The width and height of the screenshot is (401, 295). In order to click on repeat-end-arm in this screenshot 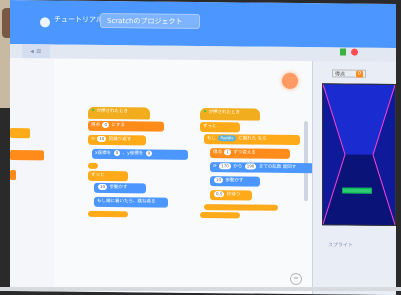, I will do `click(93, 165)`.